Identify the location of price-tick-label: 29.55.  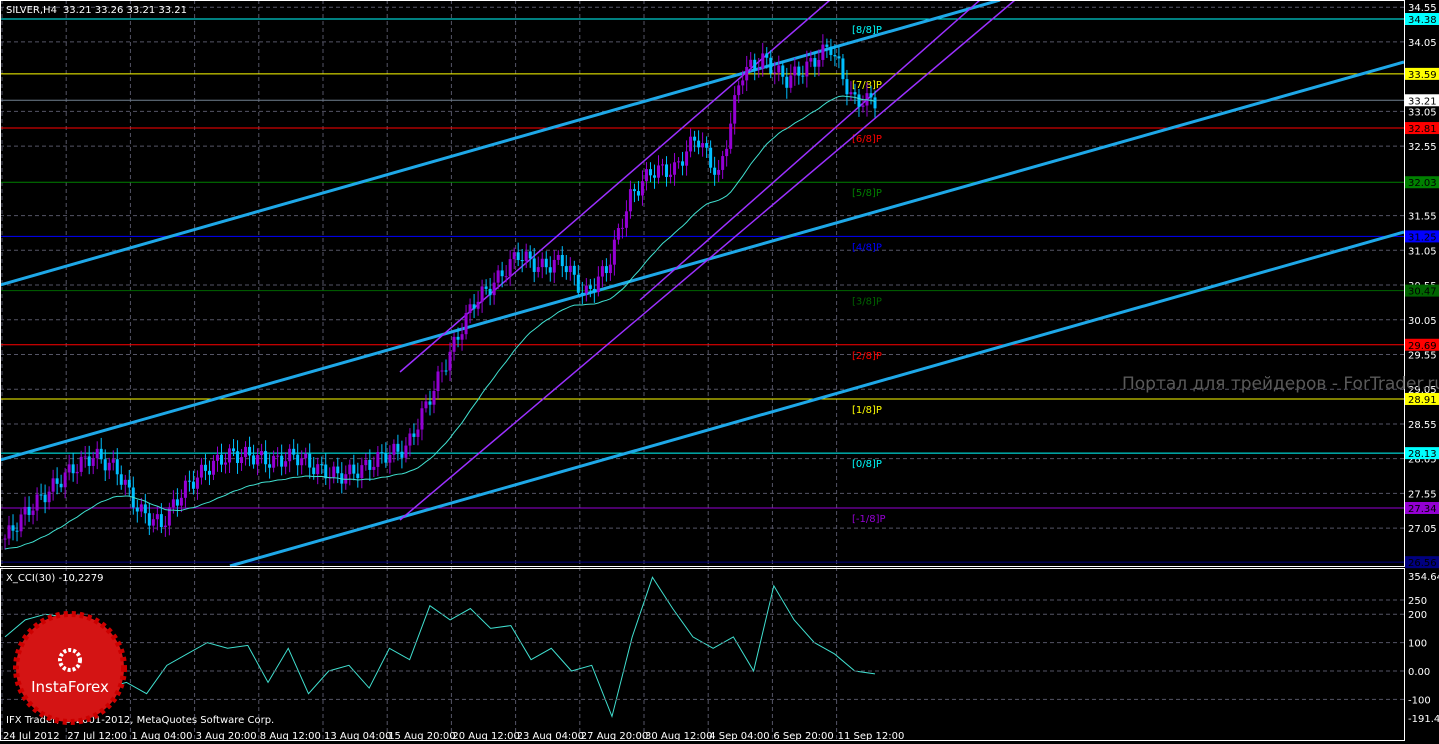
(1422, 355).